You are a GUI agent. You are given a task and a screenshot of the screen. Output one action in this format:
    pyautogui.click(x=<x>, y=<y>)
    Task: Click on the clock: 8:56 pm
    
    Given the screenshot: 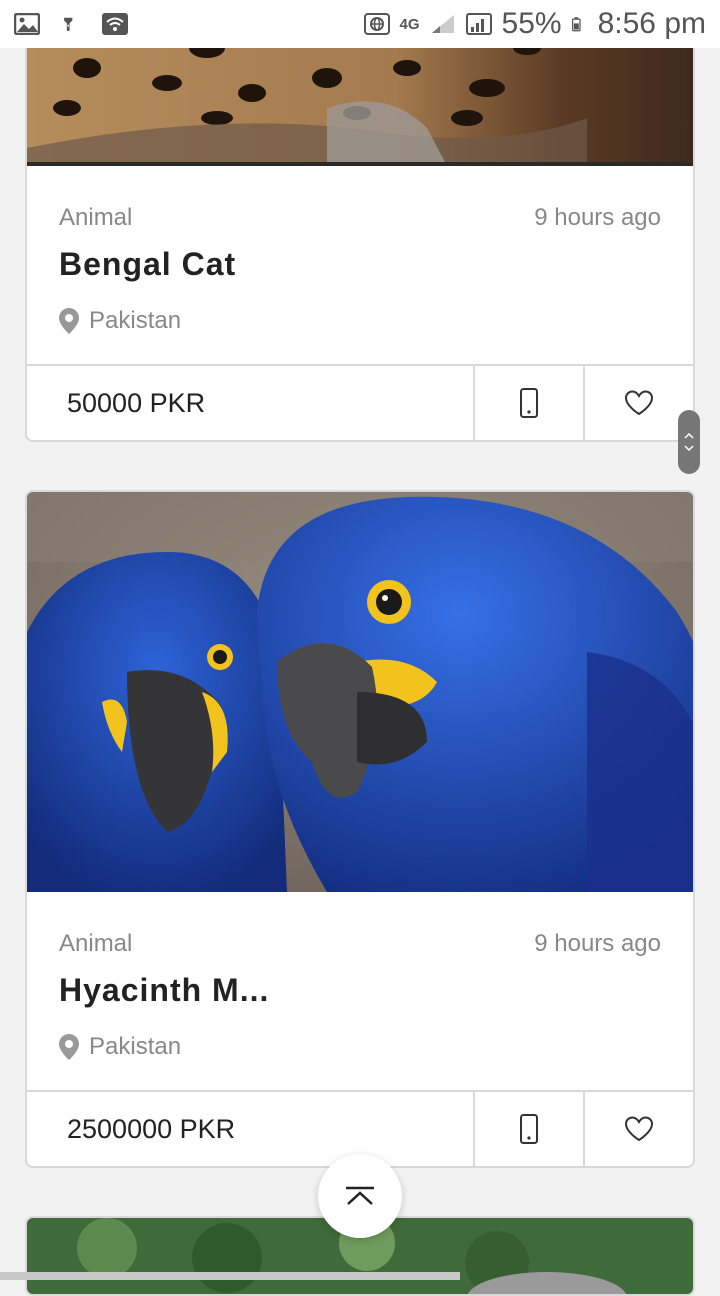 What is the action you would take?
    pyautogui.click(x=651, y=23)
    